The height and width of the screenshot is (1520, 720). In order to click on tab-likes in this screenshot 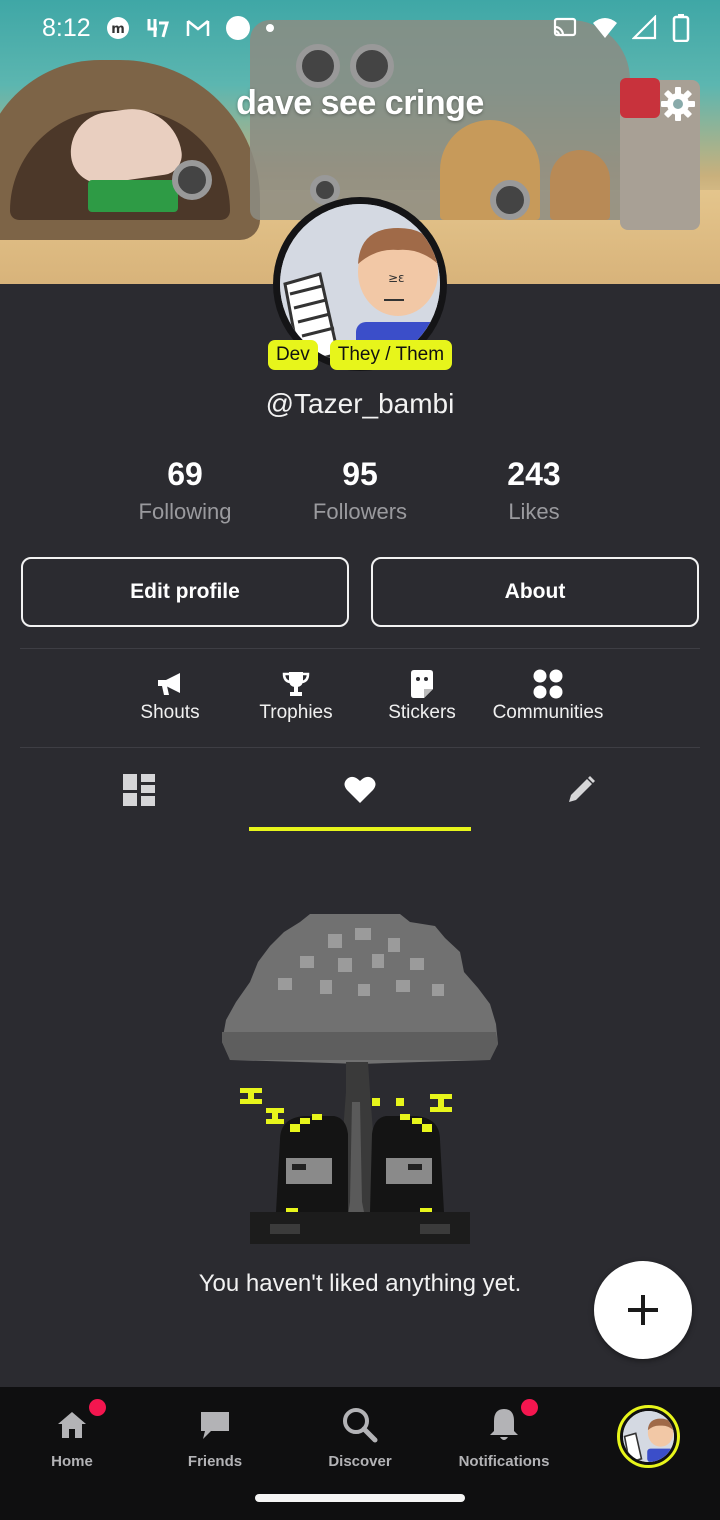, I will do `click(360, 790)`.